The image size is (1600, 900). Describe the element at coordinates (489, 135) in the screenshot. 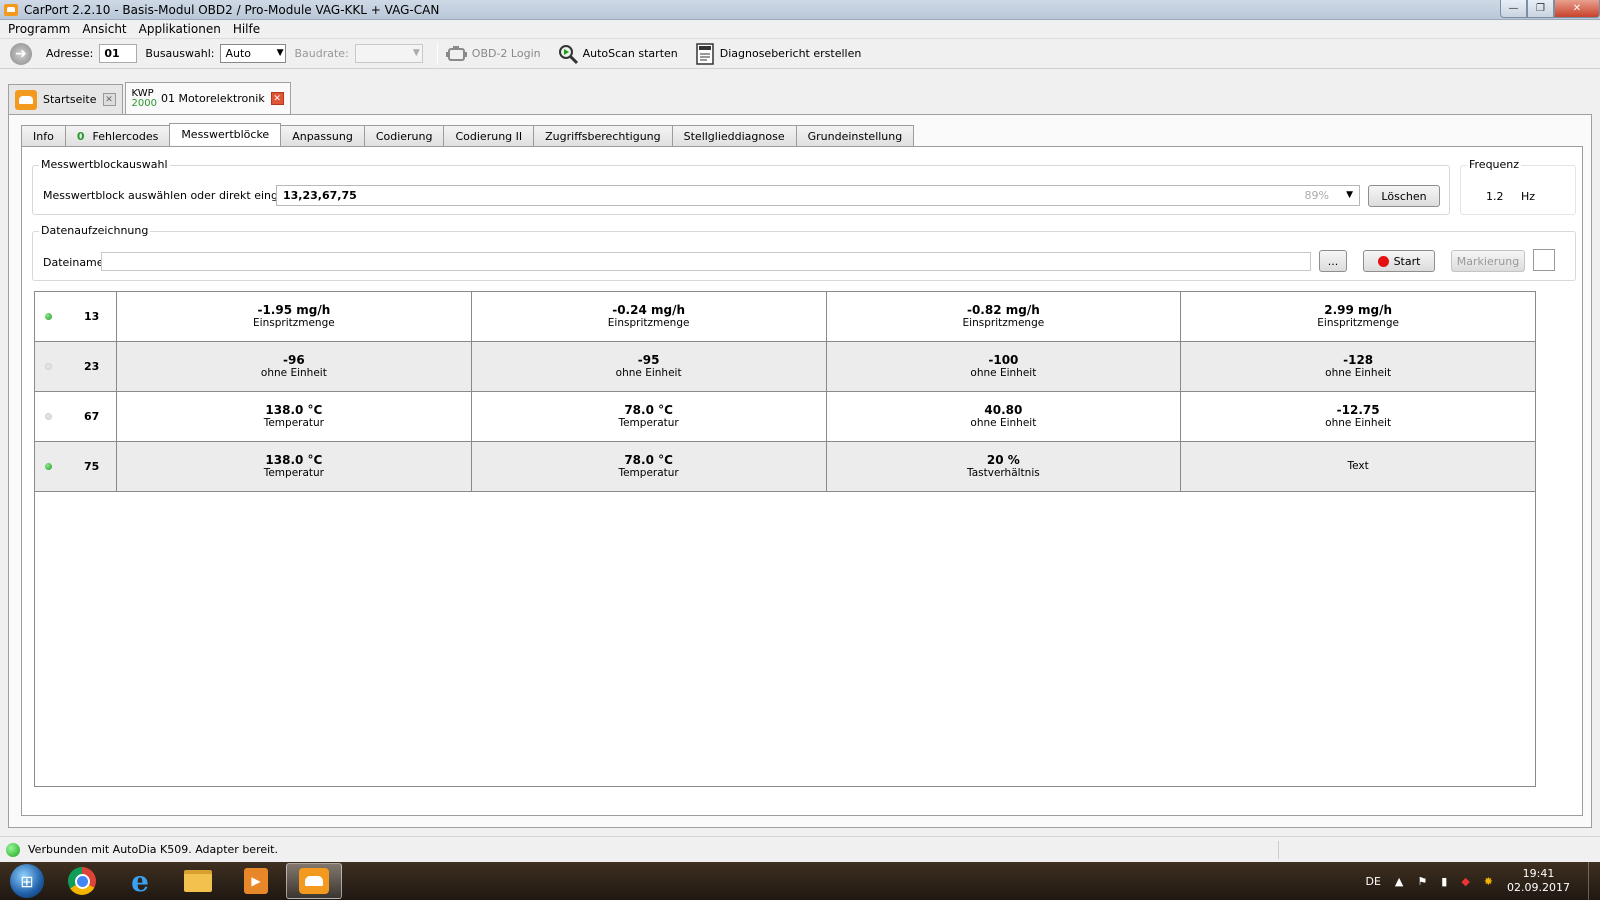

I see `tab-codierung-2: Codierung II` at that location.